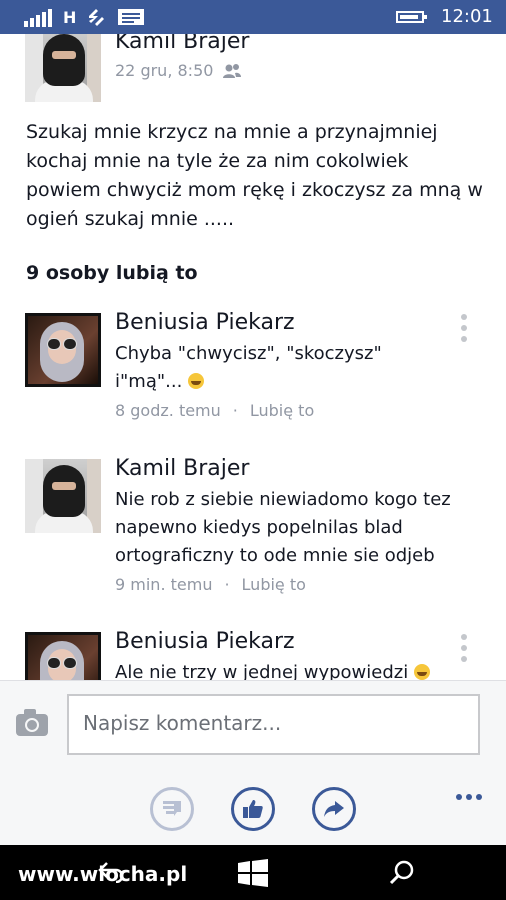  I want to click on data-transfer-icon, so click(96, 19).